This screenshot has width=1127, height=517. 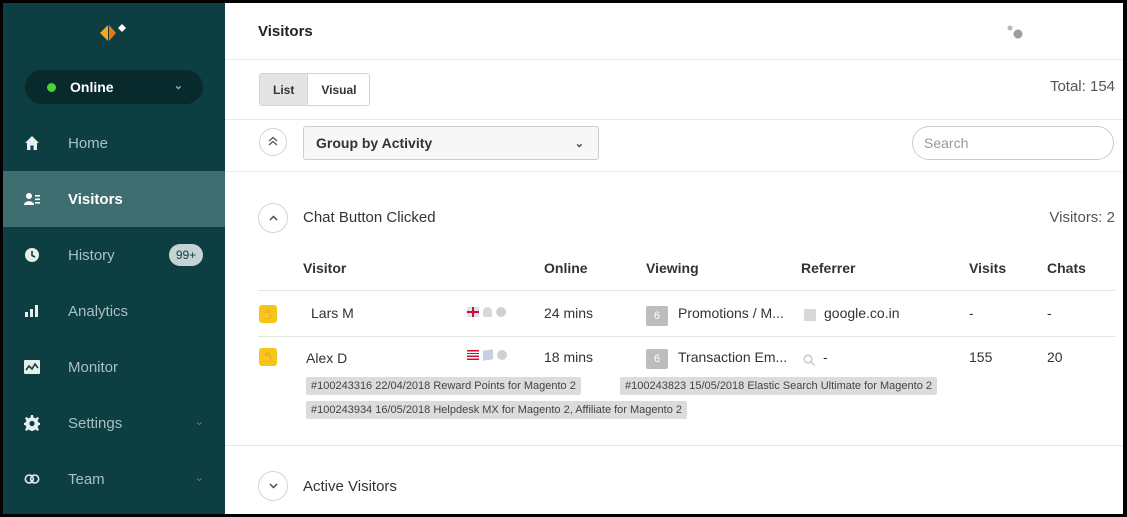 I want to click on us-flag-icon, so click(x=473, y=355).